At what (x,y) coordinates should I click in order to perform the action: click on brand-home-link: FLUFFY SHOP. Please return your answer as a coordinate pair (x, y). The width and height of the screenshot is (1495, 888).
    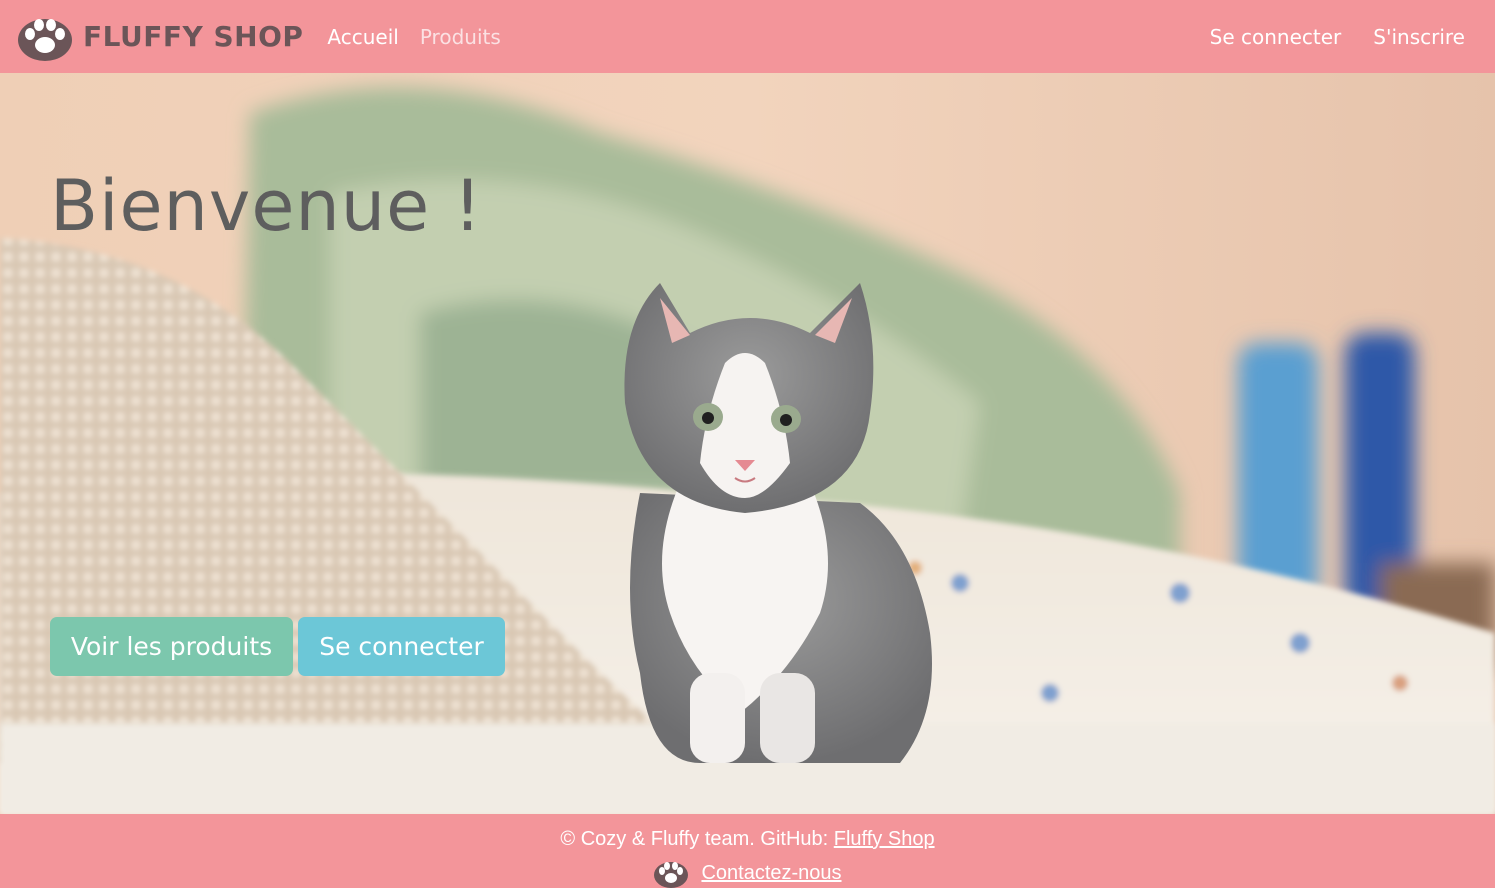
    Looking at the image, I should click on (159, 37).